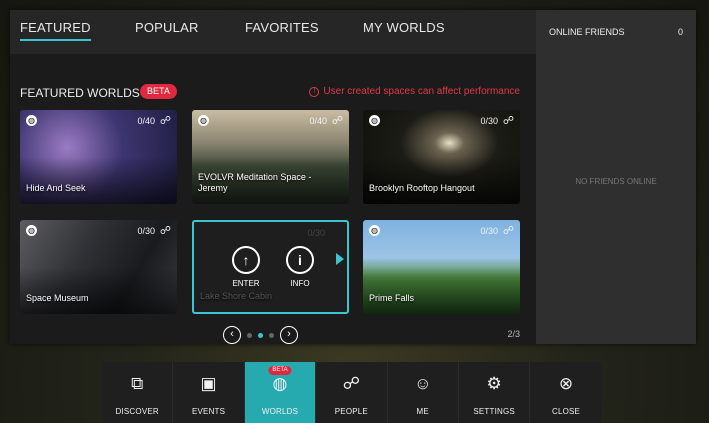 The image size is (709, 423). What do you see at coordinates (57, 298) in the screenshot?
I see `world-title: Space Museum` at bounding box center [57, 298].